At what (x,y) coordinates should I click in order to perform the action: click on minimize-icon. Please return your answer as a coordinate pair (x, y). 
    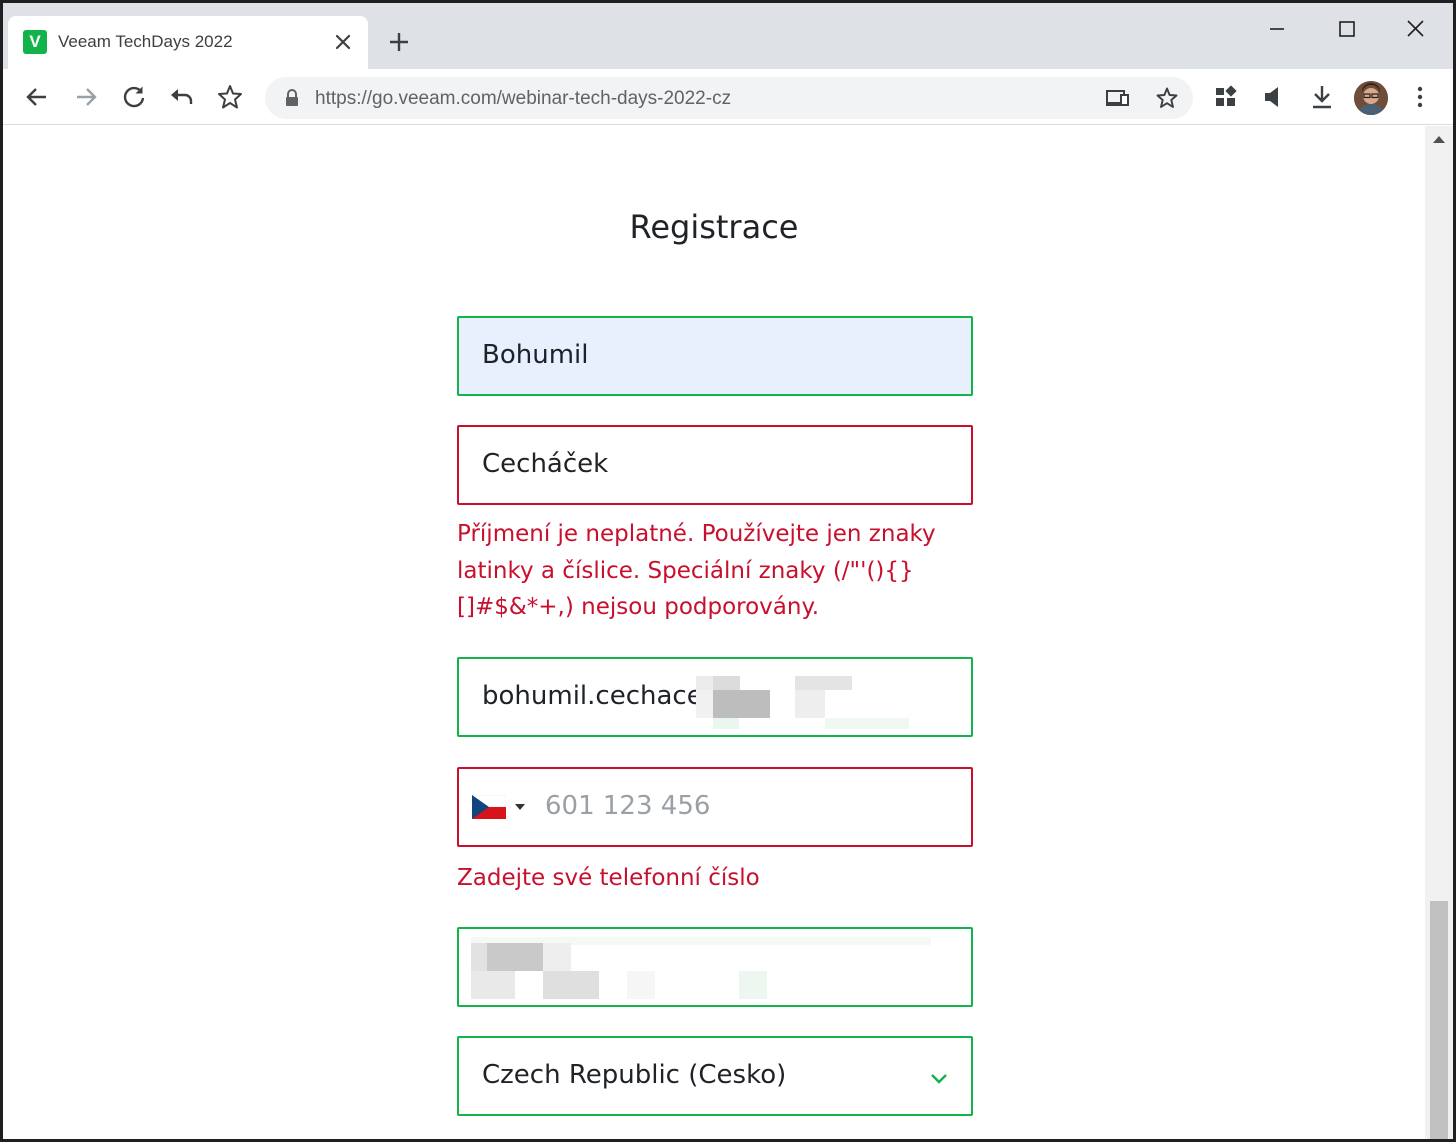
    Looking at the image, I should click on (1276, 29).